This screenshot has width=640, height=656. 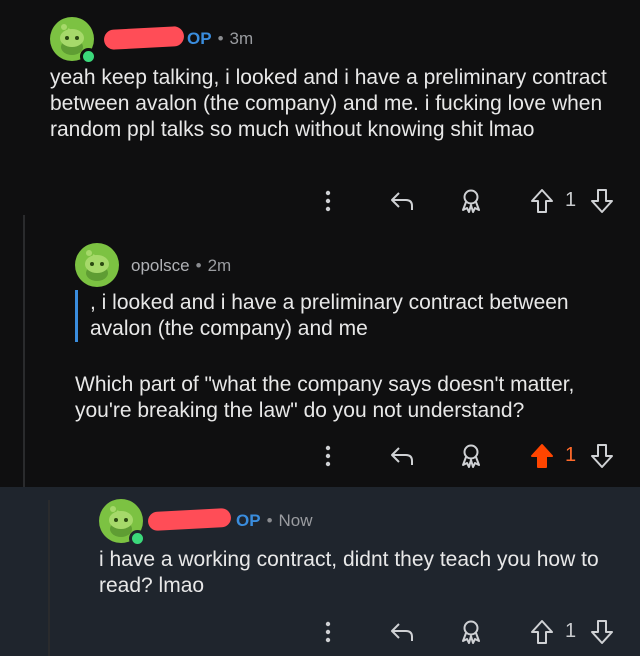 I want to click on comment-time: Now, so click(x=295, y=520).